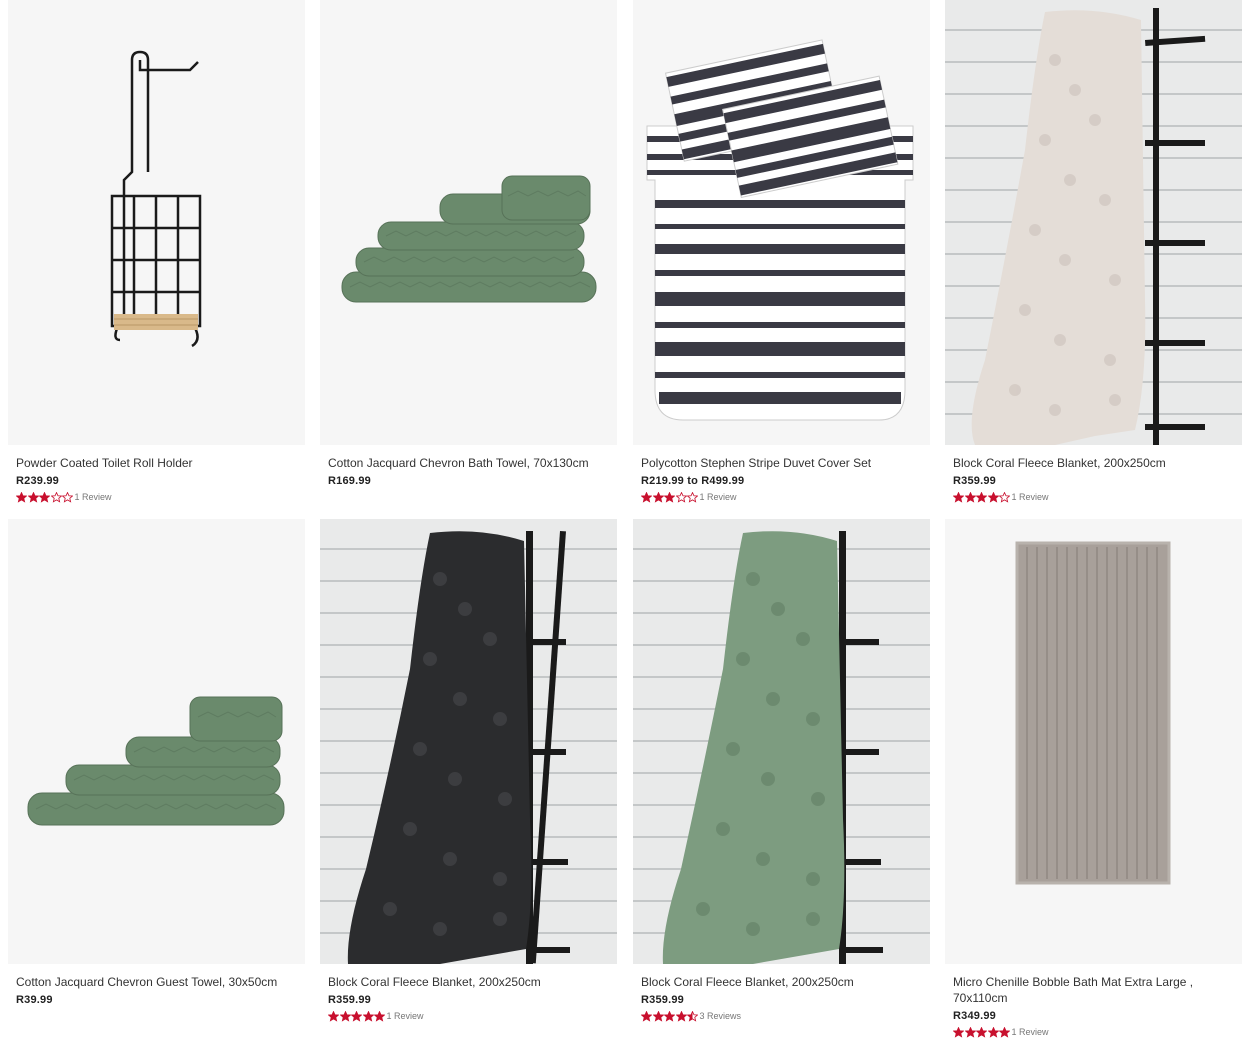 The height and width of the screenshot is (1054, 1250). What do you see at coordinates (692, 1016) in the screenshot?
I see `star-half-icon` at bounding box center [692, 1016].